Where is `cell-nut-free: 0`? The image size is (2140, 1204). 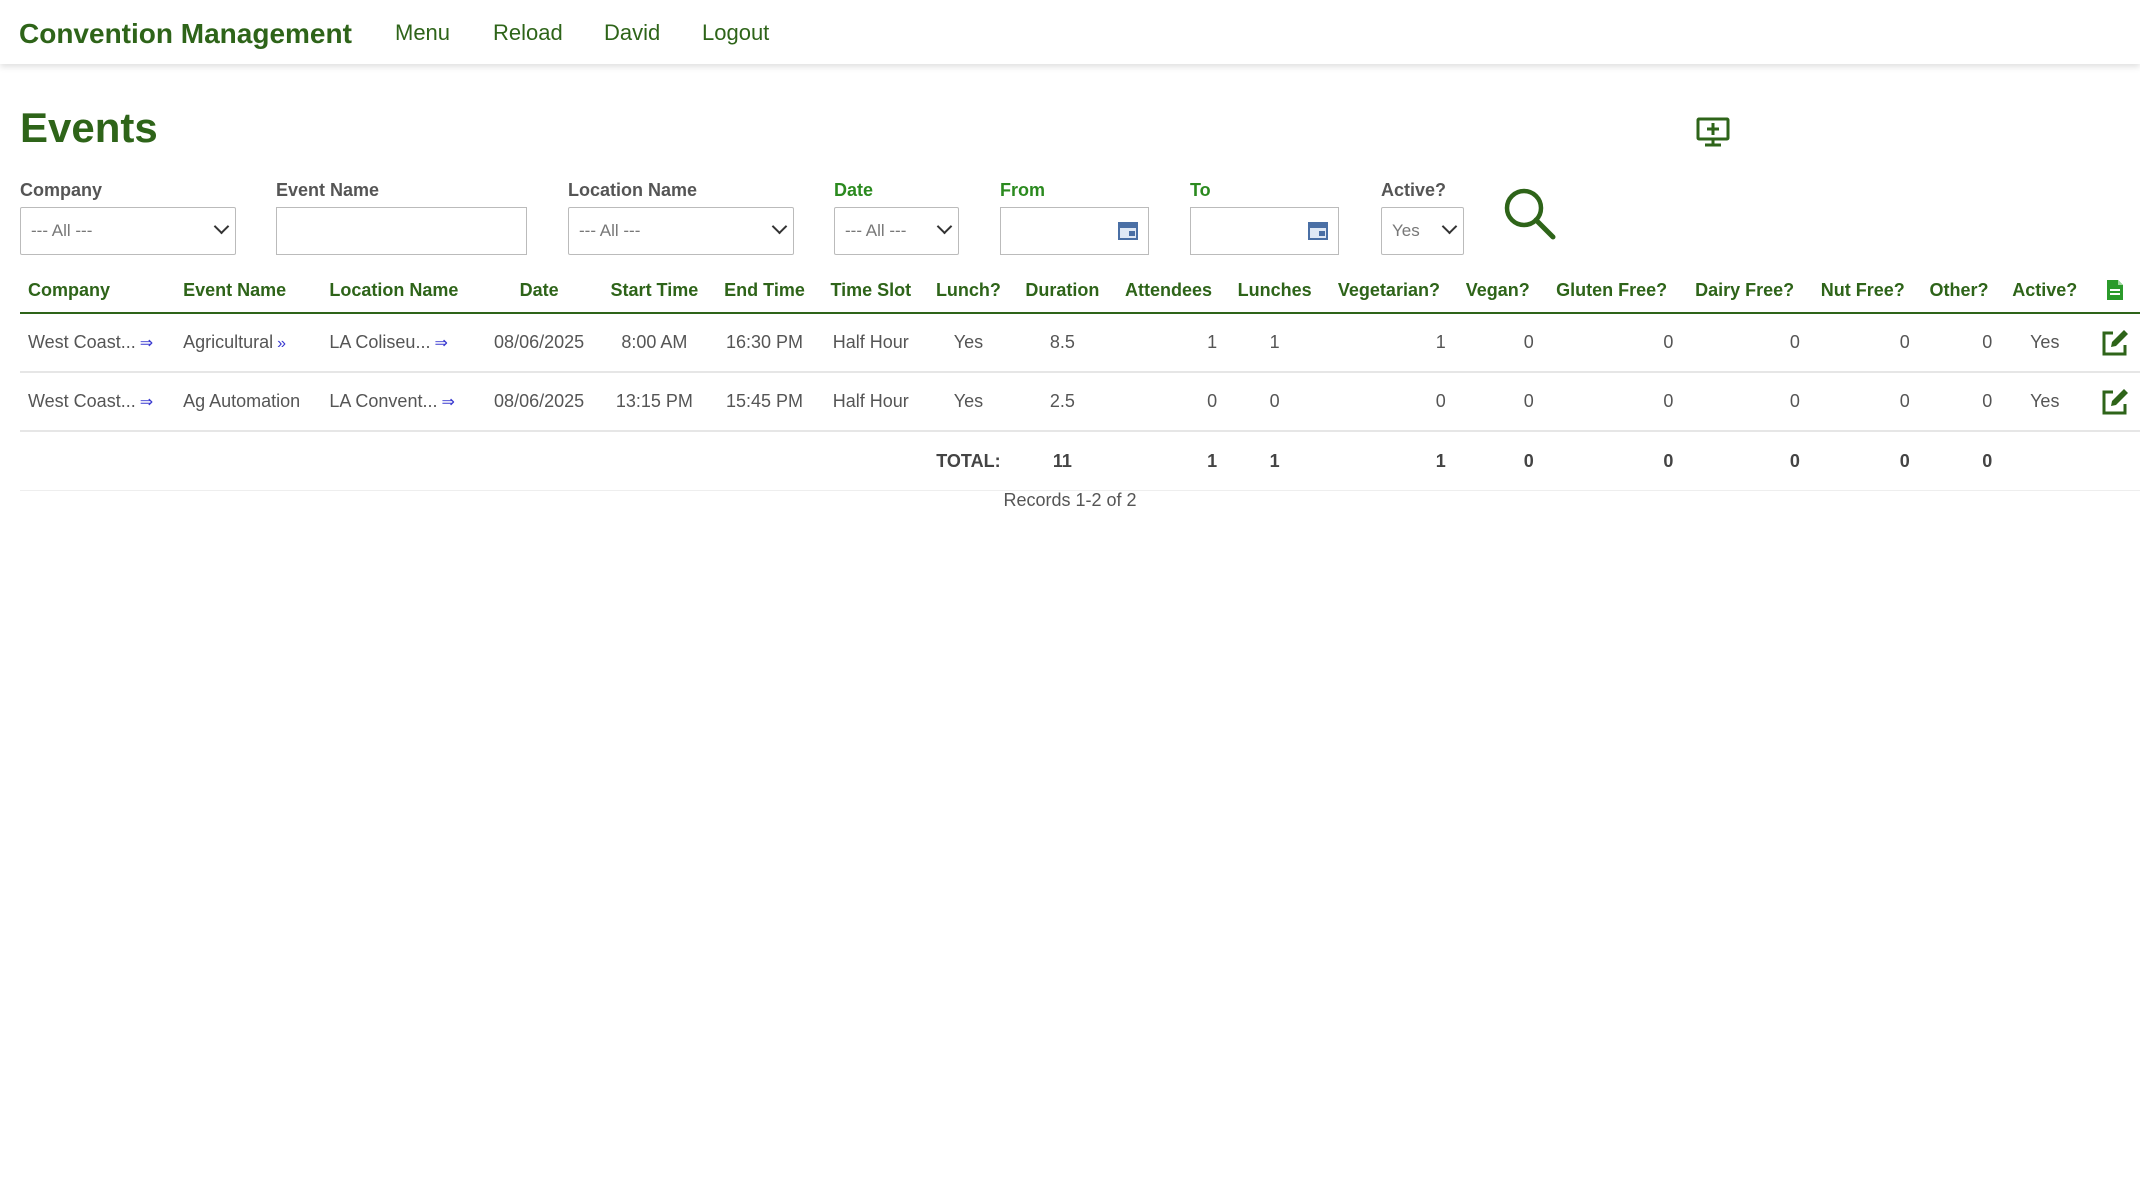
cell-nut-free: 0 is located at coordinates (1862, 343).